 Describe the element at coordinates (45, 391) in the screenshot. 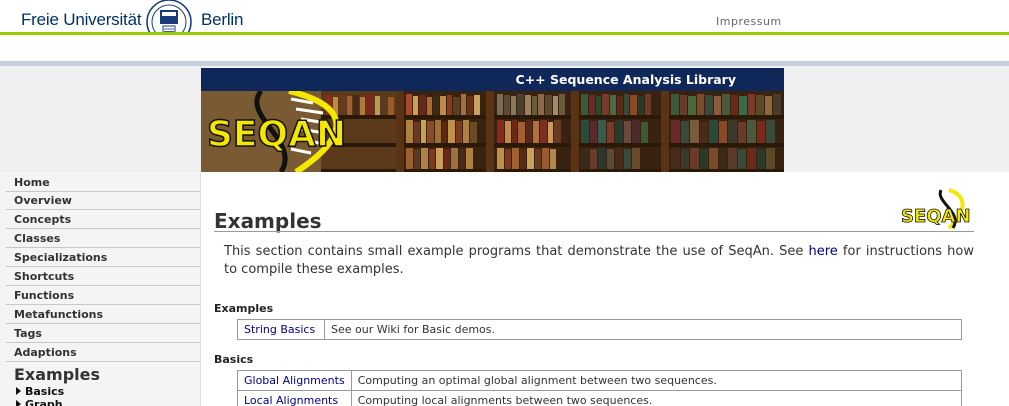

I see `sidebar-subitem-label: Basics` at that location.